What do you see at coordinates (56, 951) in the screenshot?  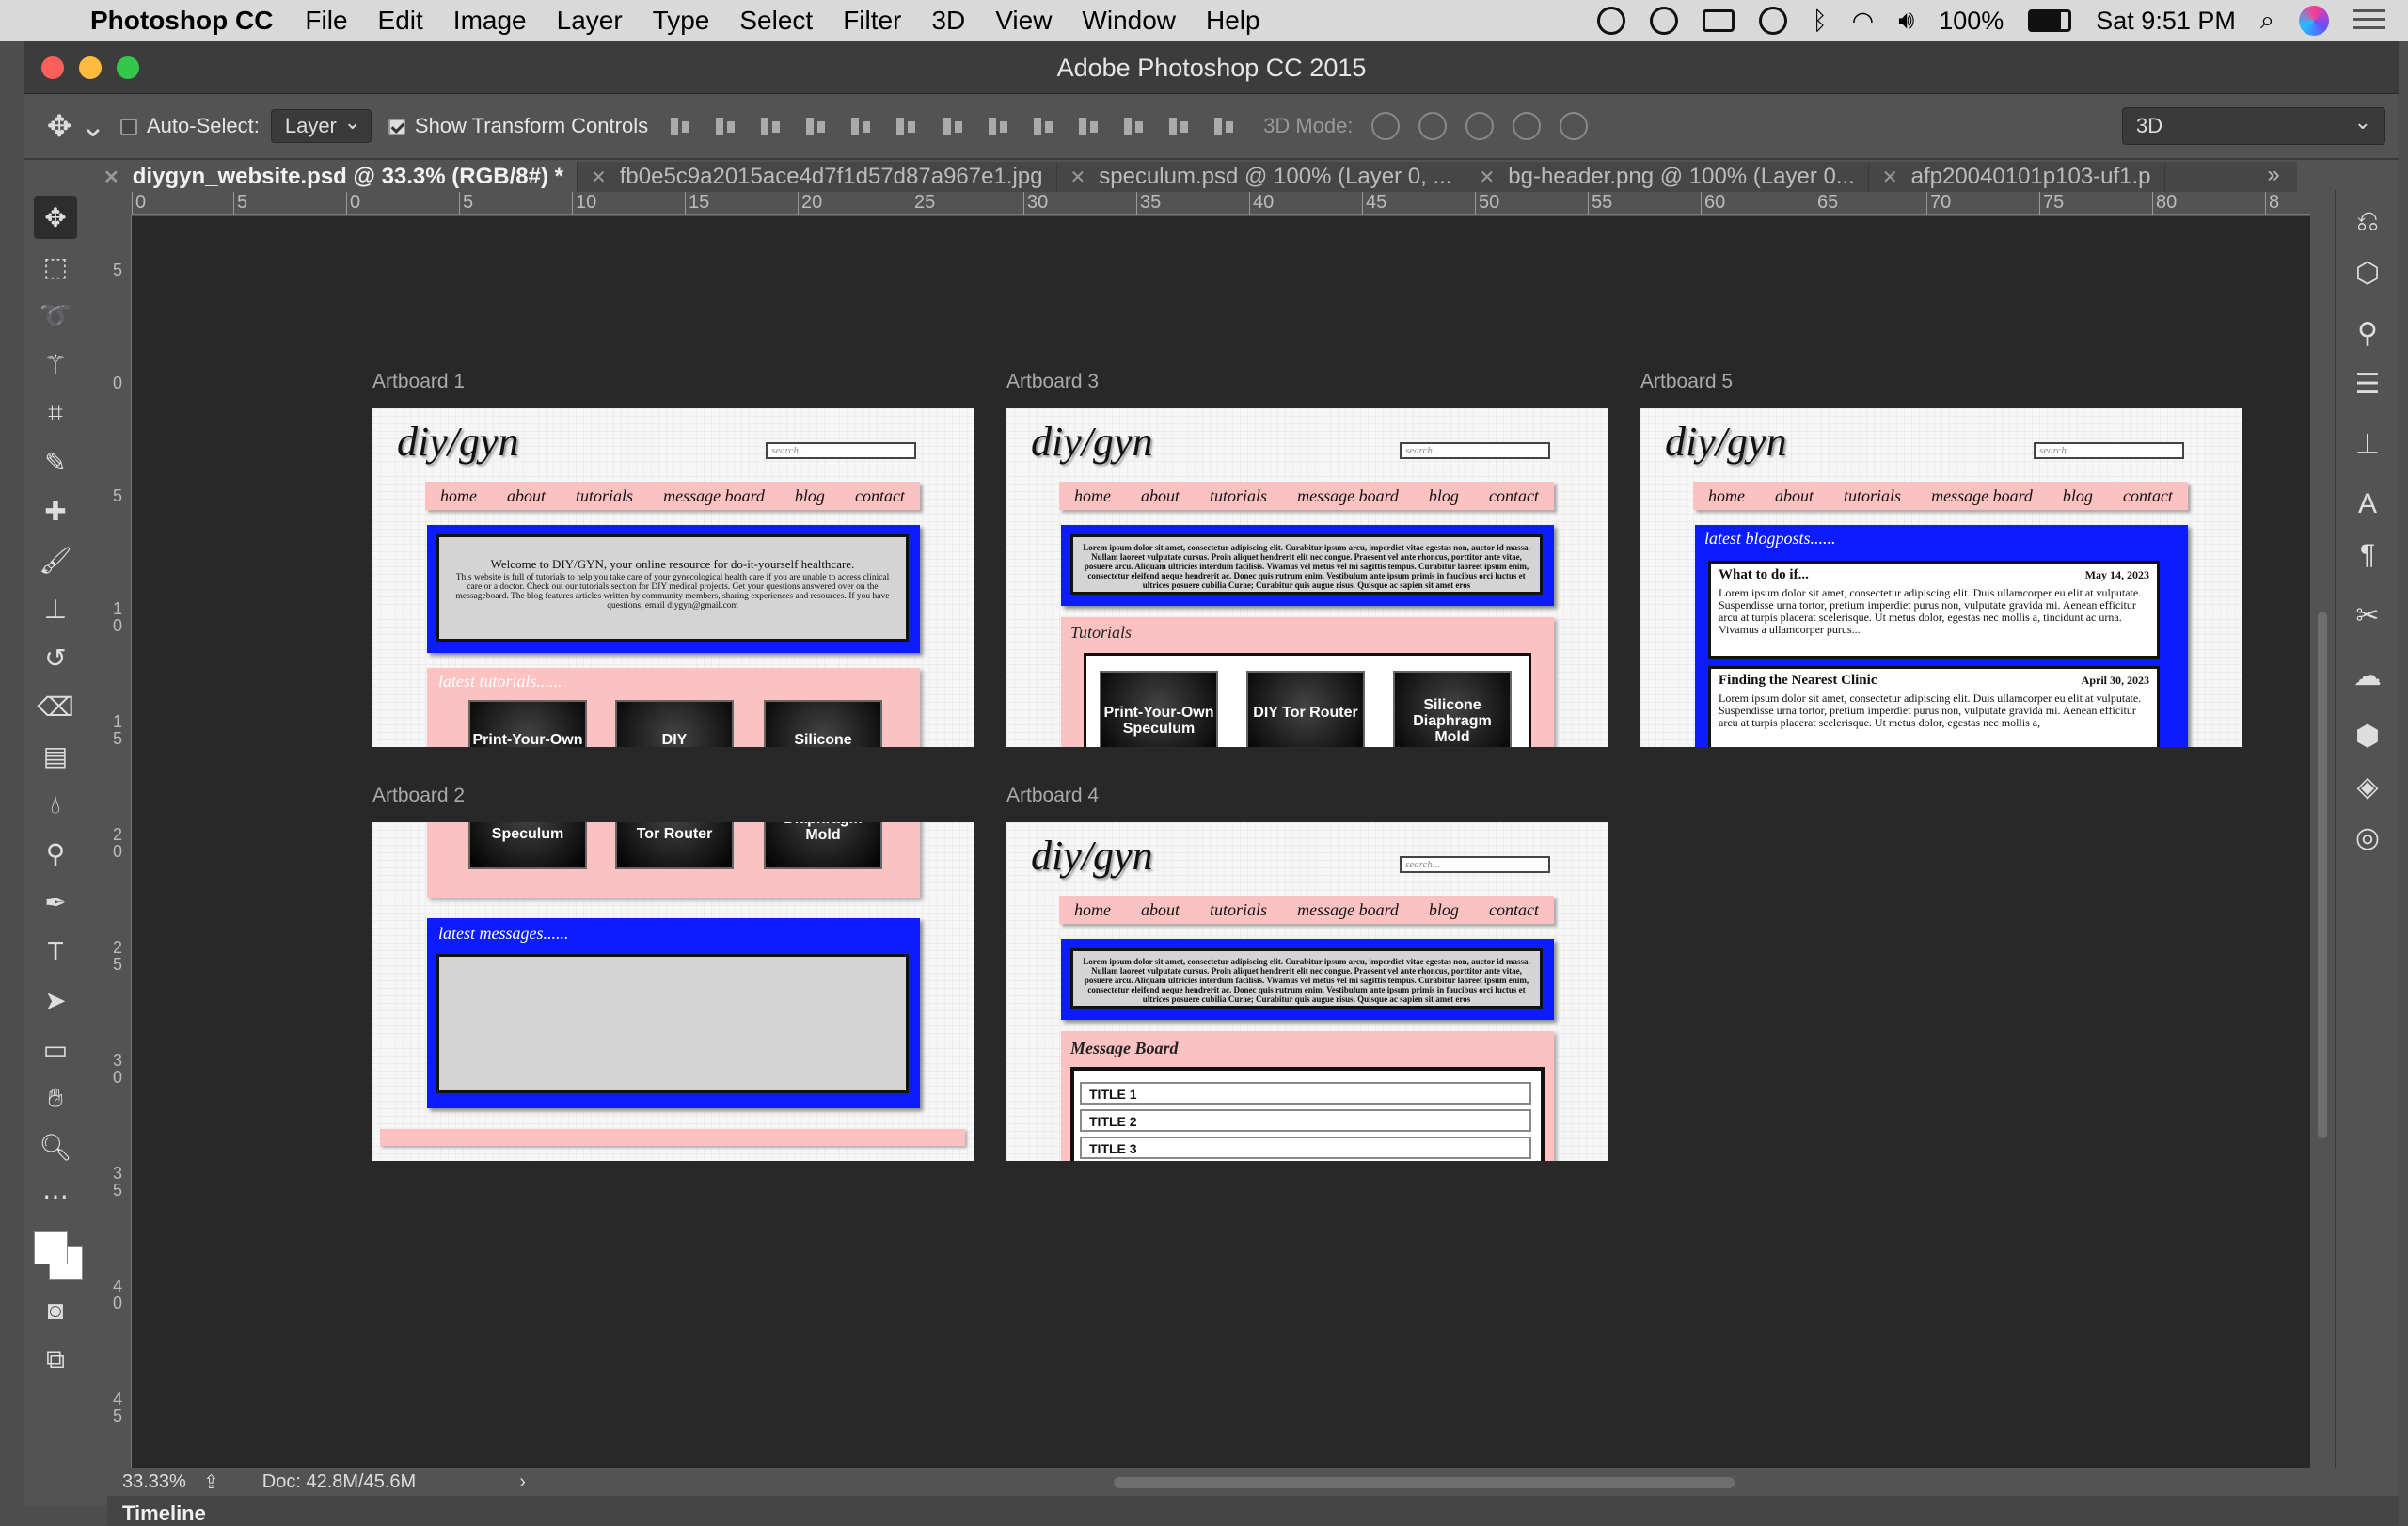 I see `type-tool-icon: T` at bounding box center [56, 951].